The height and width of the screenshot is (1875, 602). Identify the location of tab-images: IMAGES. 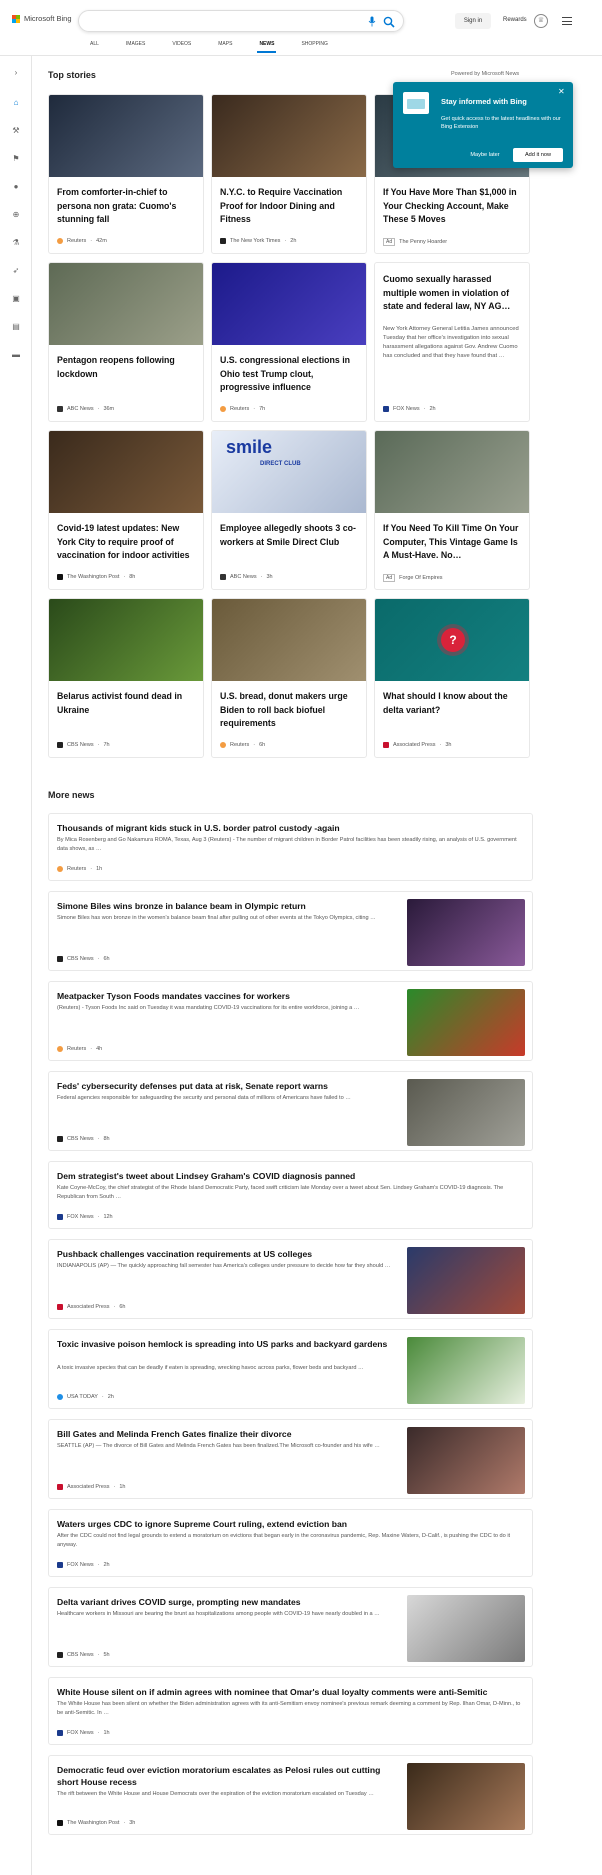
(135, 48).